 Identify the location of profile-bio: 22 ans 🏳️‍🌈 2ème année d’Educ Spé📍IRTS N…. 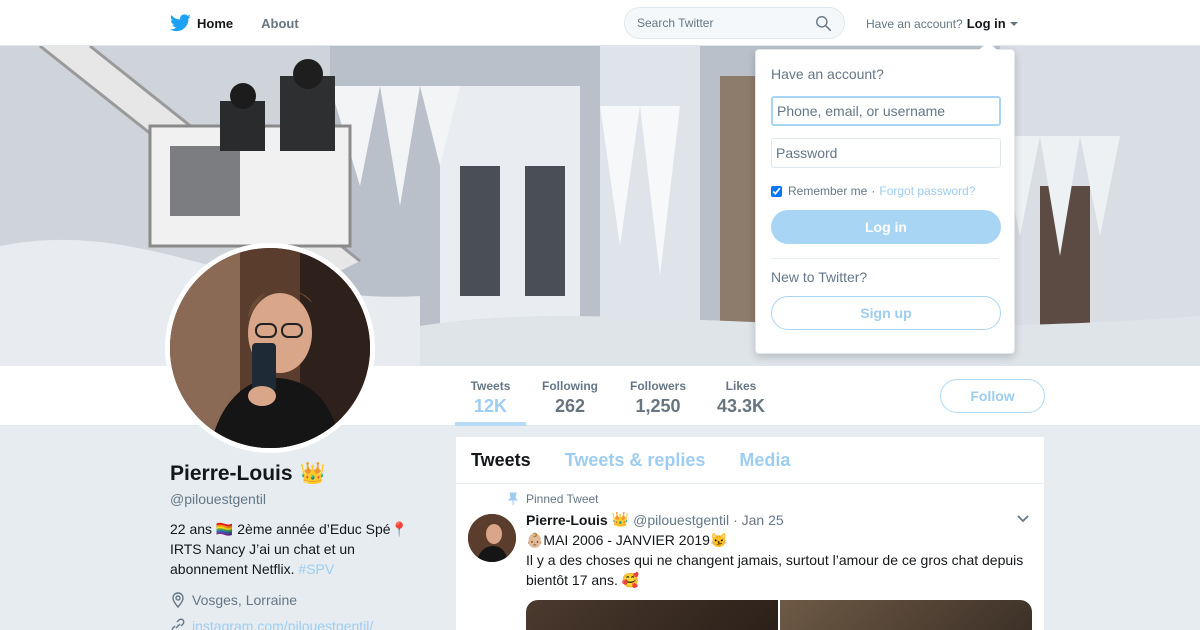
(300, 549).